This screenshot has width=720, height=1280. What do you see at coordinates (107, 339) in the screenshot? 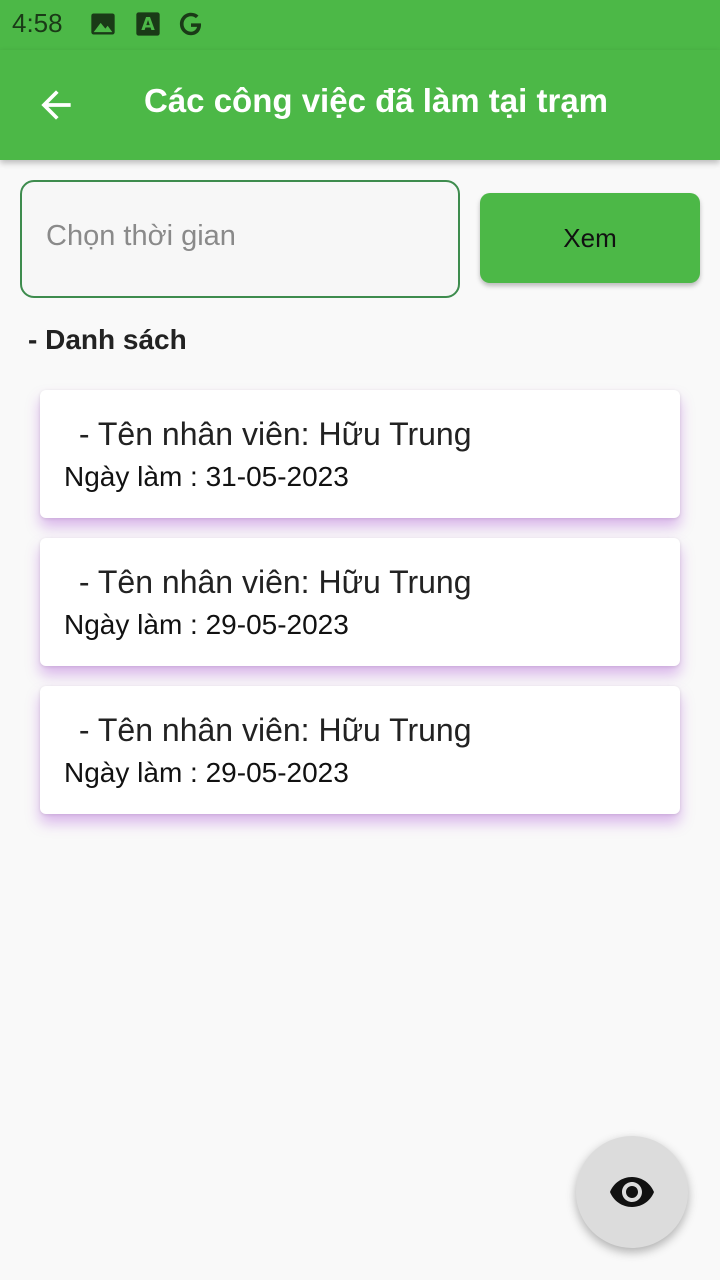
I see `list-section-title: - Danh sách` at bounding box center [107, 339].